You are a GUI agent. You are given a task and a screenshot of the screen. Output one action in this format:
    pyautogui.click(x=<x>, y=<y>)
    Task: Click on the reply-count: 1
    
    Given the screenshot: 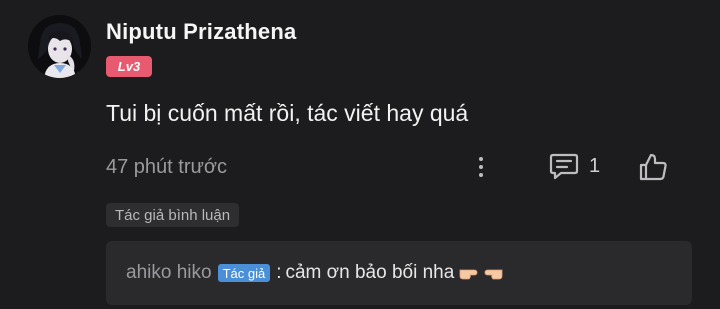 What is the action you would take?
    pyautogui.click(x=595, y=165)
    